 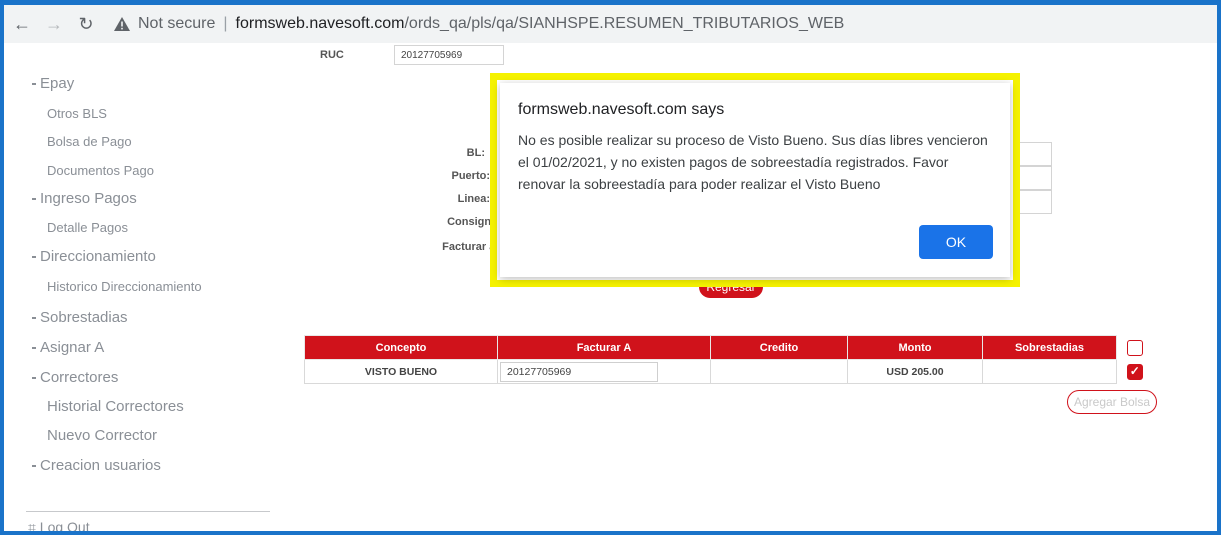 What do you see at coordinates (102, 435) in the screenshot?
I see `sidebar-item-nuevo-corrector: Nuevo Corrector` at bounding box center [102, 435].